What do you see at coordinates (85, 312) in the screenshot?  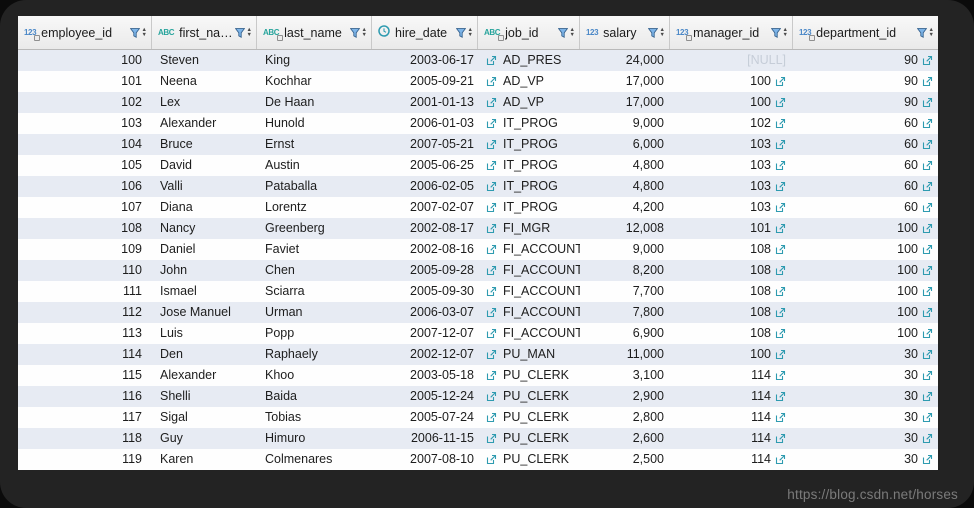 I see `cell-employee_id: 112` at bounding box center [85, 312].